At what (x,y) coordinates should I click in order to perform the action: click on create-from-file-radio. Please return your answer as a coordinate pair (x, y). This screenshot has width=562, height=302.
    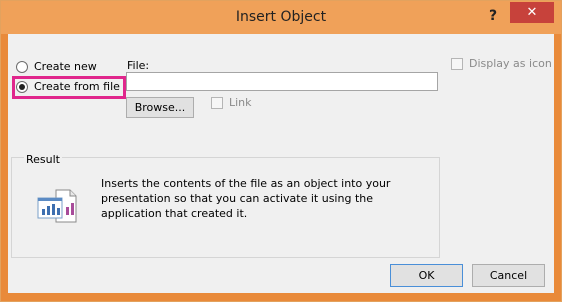
    Looking at the image, I should click on (22, 86).